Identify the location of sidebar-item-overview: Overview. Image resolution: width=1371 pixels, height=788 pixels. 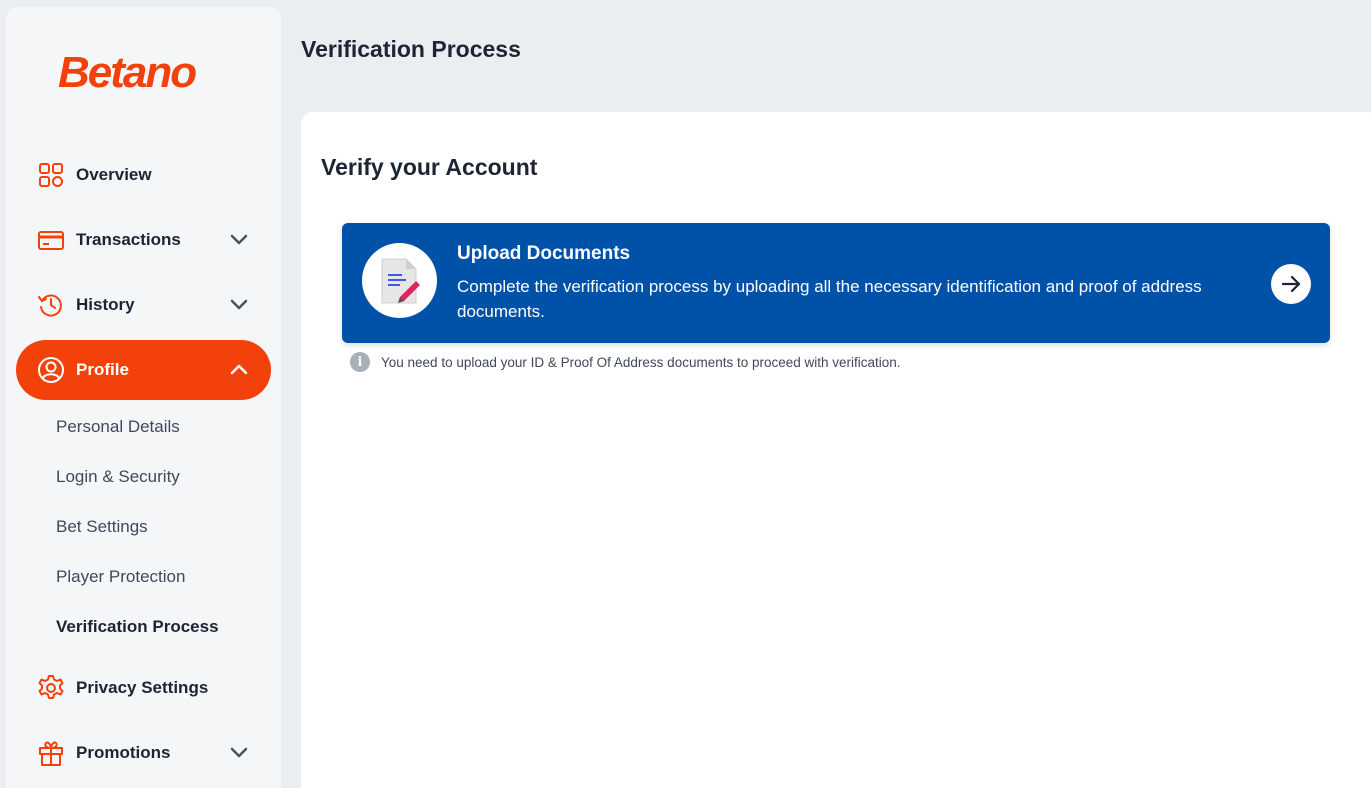
(143, 175).